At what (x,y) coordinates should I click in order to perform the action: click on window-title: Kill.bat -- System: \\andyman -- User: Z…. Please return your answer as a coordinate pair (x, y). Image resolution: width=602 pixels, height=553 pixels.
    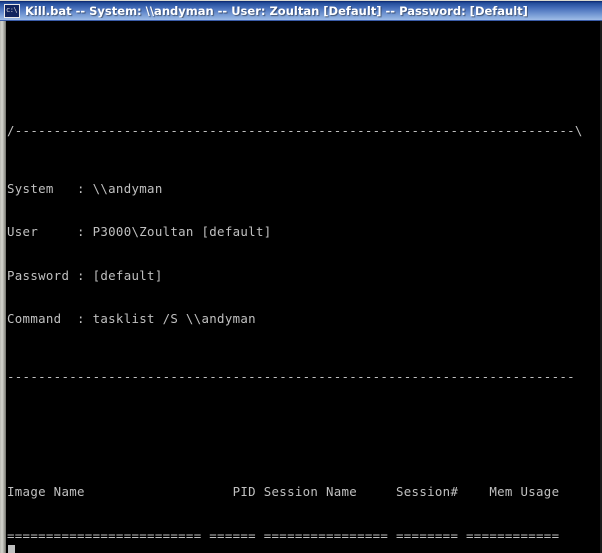
    Looking at the image, I should click on (276, 11).